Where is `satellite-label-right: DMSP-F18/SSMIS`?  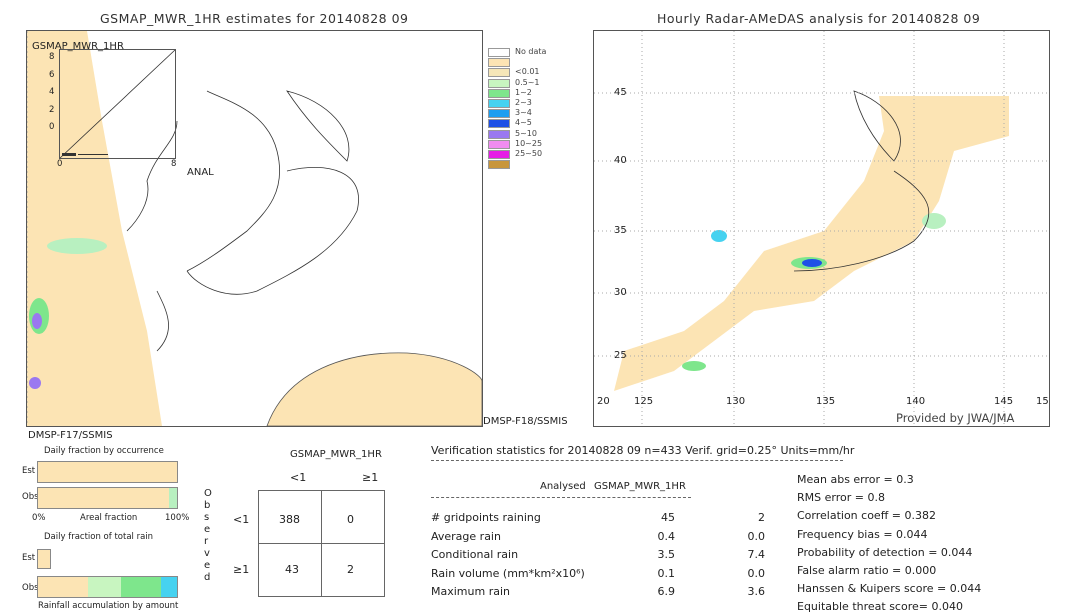 satellite-label-right: DMSP-F18/SSMIS is located at coordinates (525, 421).